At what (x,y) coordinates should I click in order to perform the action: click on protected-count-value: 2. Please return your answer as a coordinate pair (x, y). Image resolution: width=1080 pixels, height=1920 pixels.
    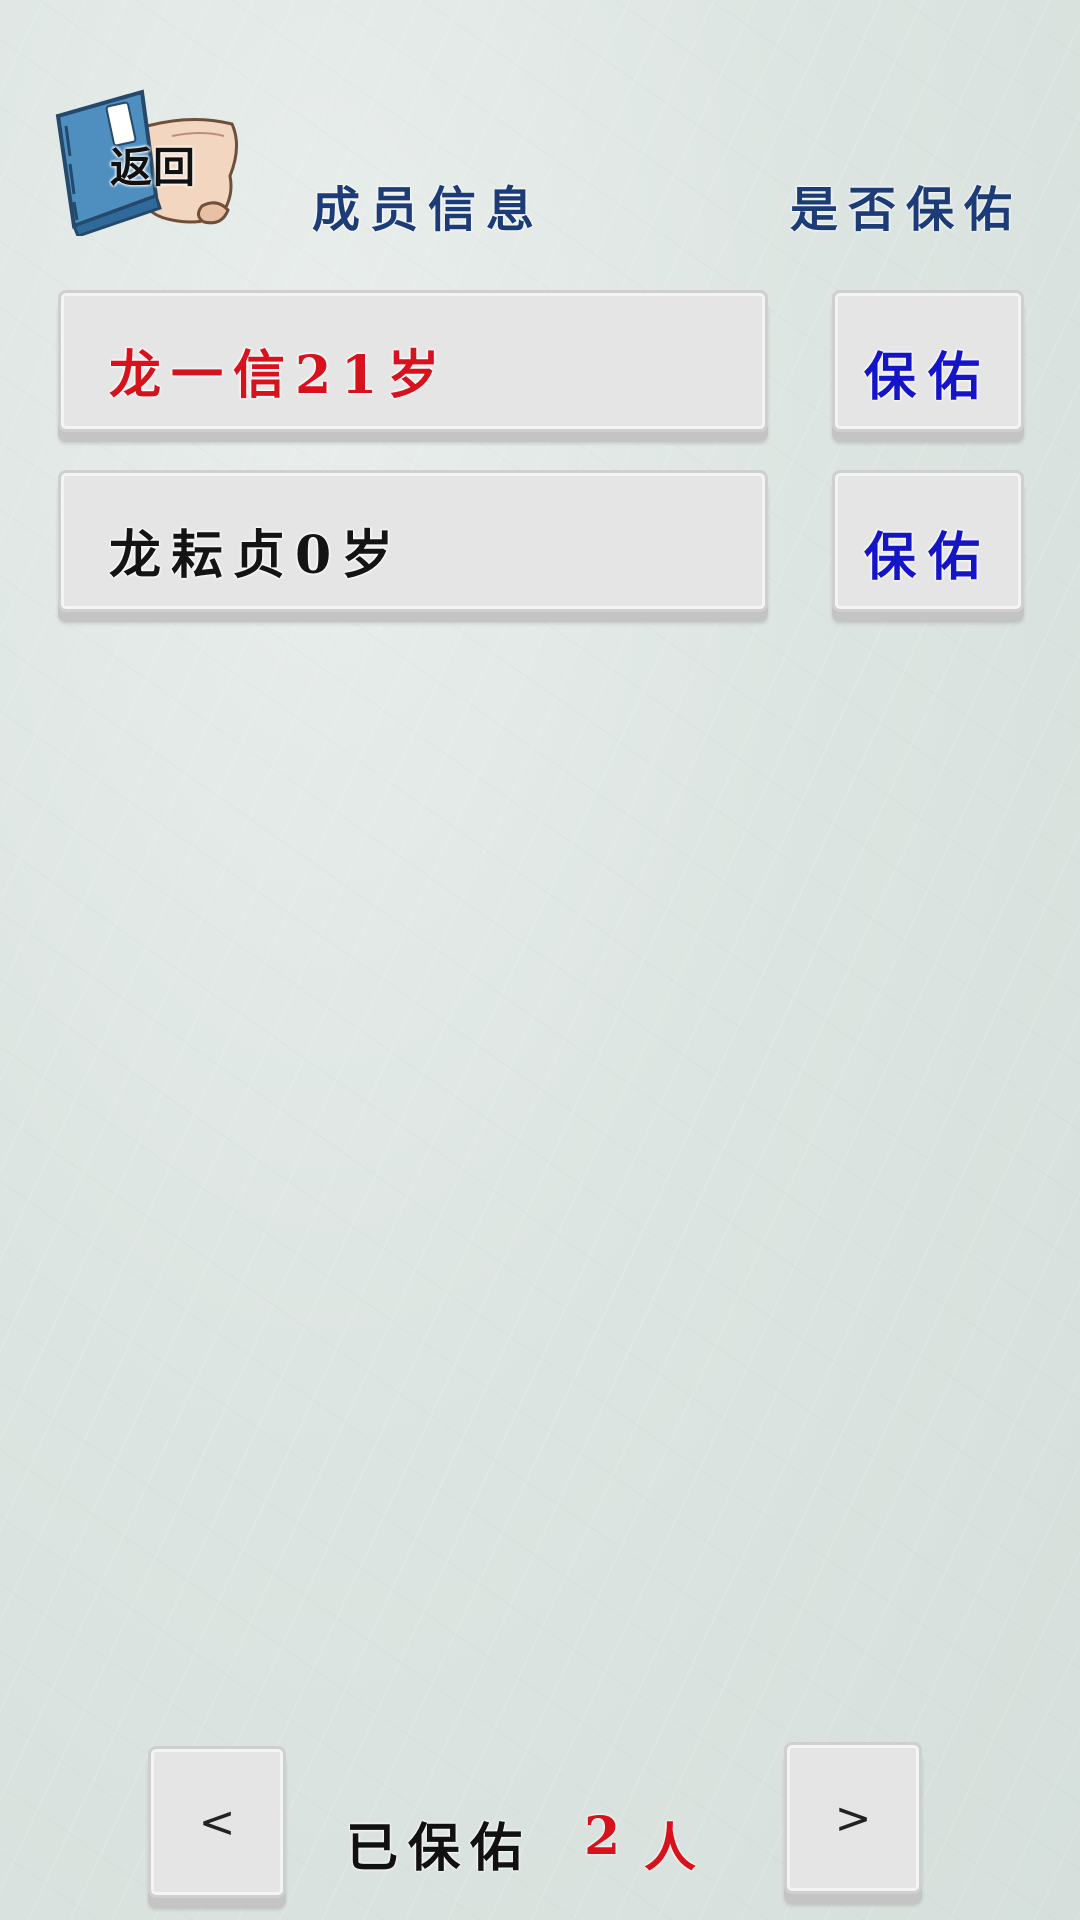
    Looking at the image, I should click on (607, 1836).